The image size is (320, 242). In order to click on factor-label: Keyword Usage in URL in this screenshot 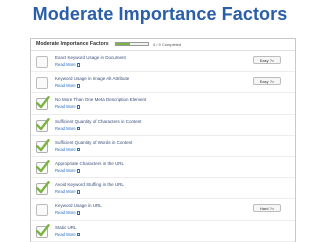, I will do `click(78, 206)`.